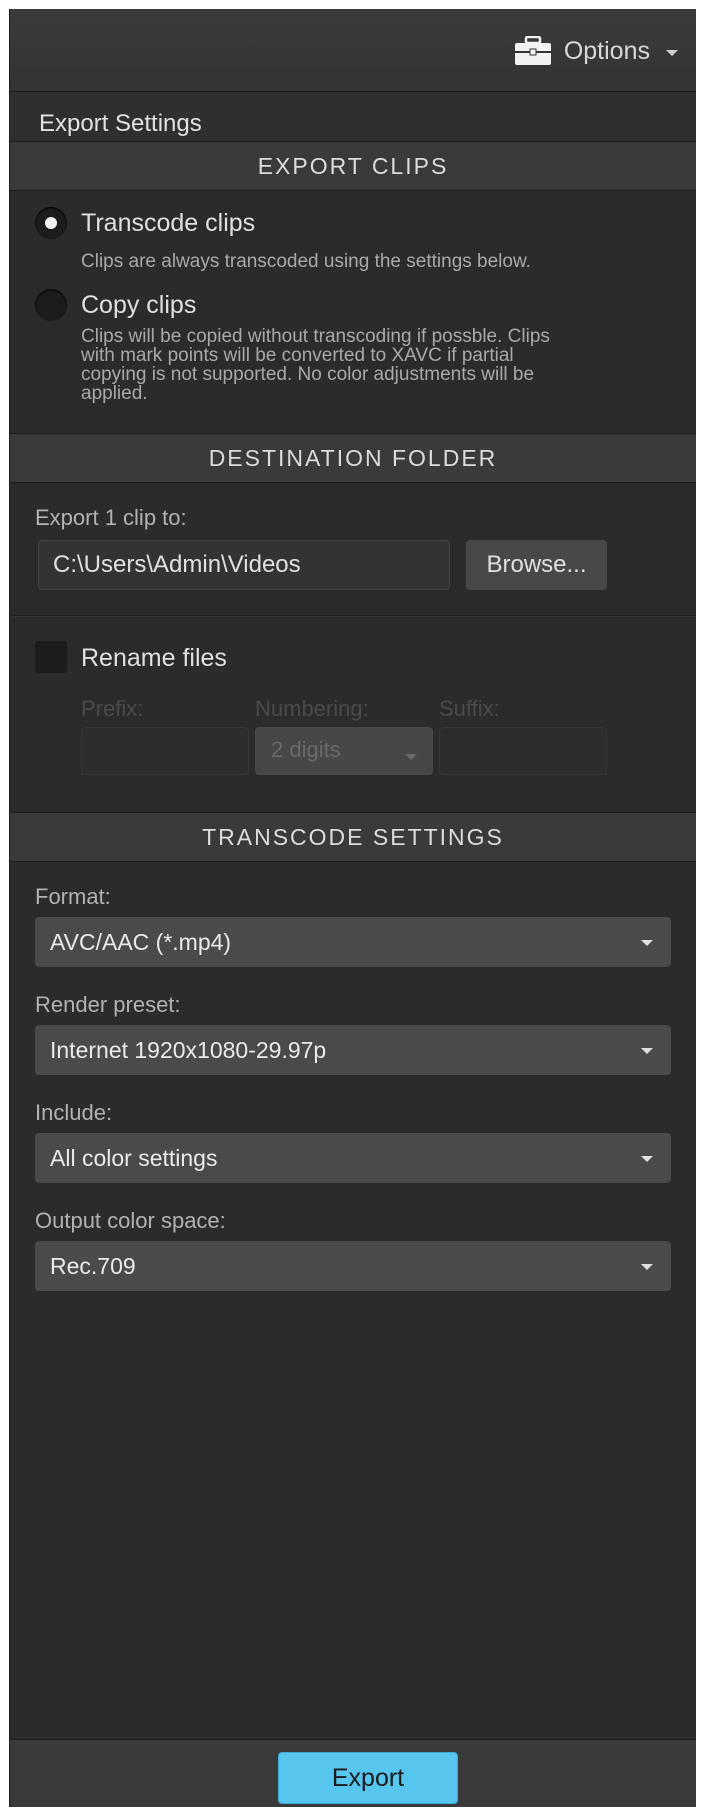  I want to click on options-button: Options, so click(596, 51).